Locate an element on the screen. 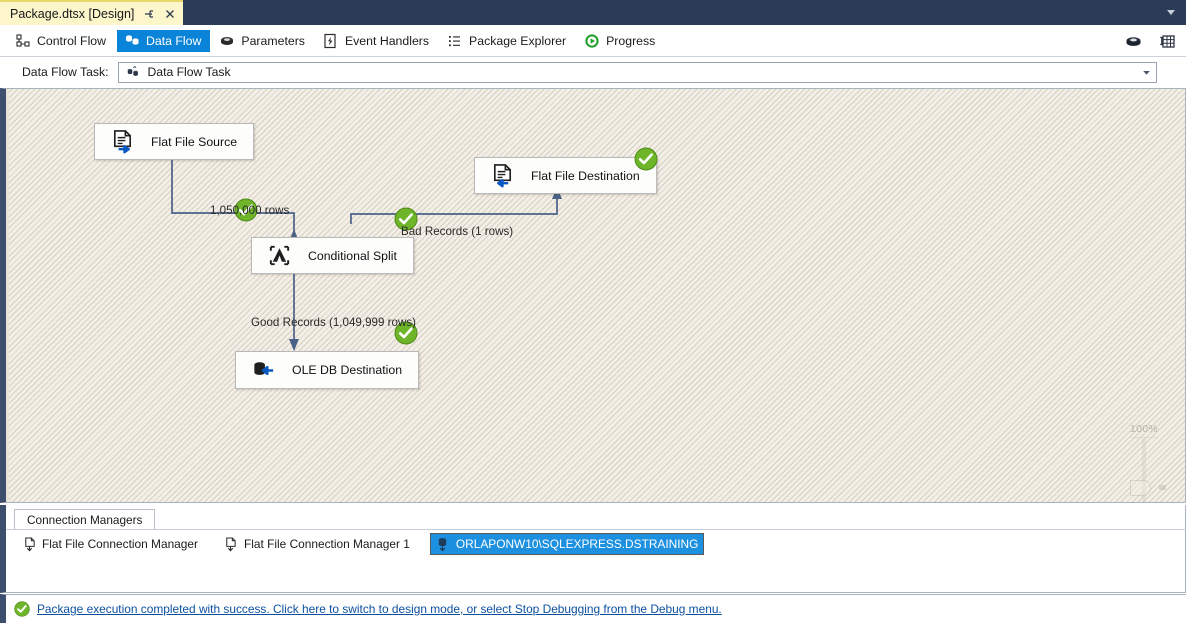  connection-managers-tab: Connection Managers is located at coordinates (85, 519).